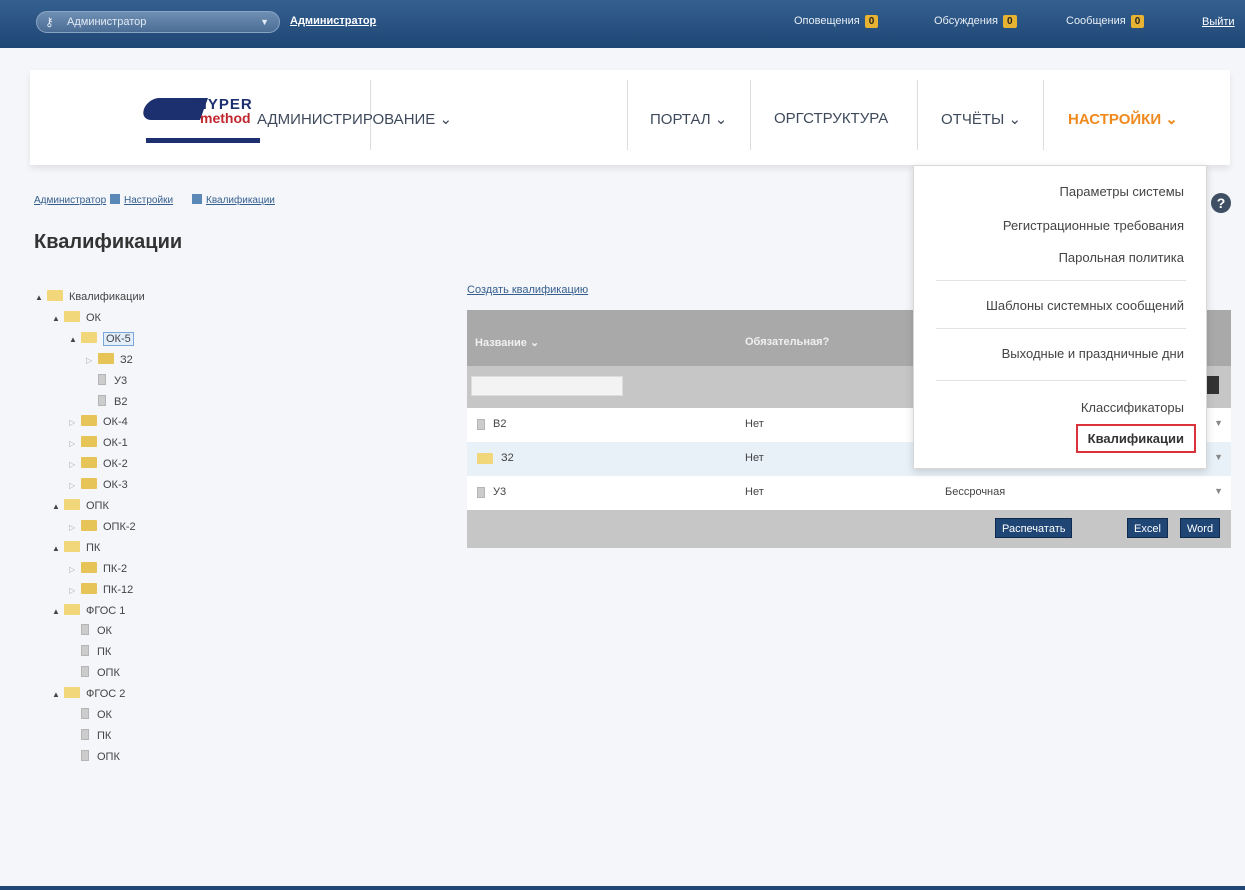 The width and height of the screenshot is (1245, 890). Describe the element at coordinates (1093, 353) in the screenshot. I see `menu-item-holidays: Выходные и праздничные дни` at that location.